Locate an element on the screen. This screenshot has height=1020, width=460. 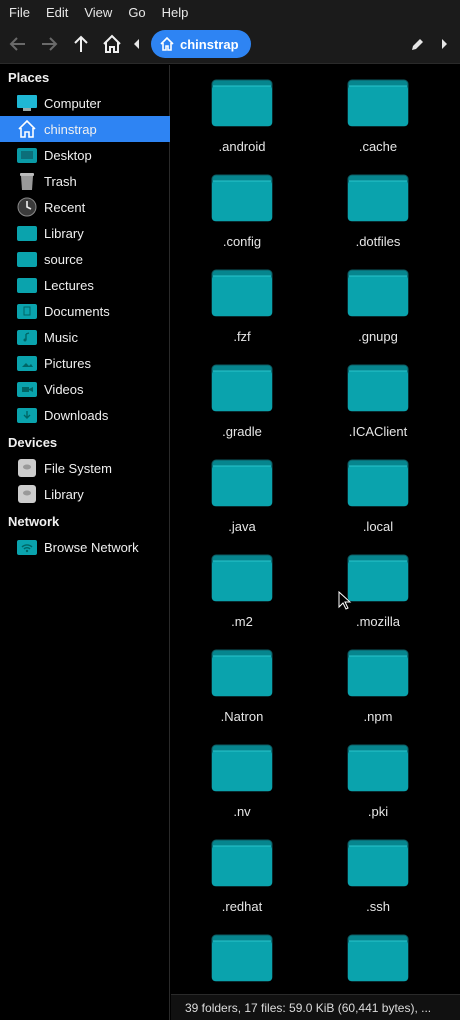
sidebar-item-recent: Recent is located at coordinates (85, 207).